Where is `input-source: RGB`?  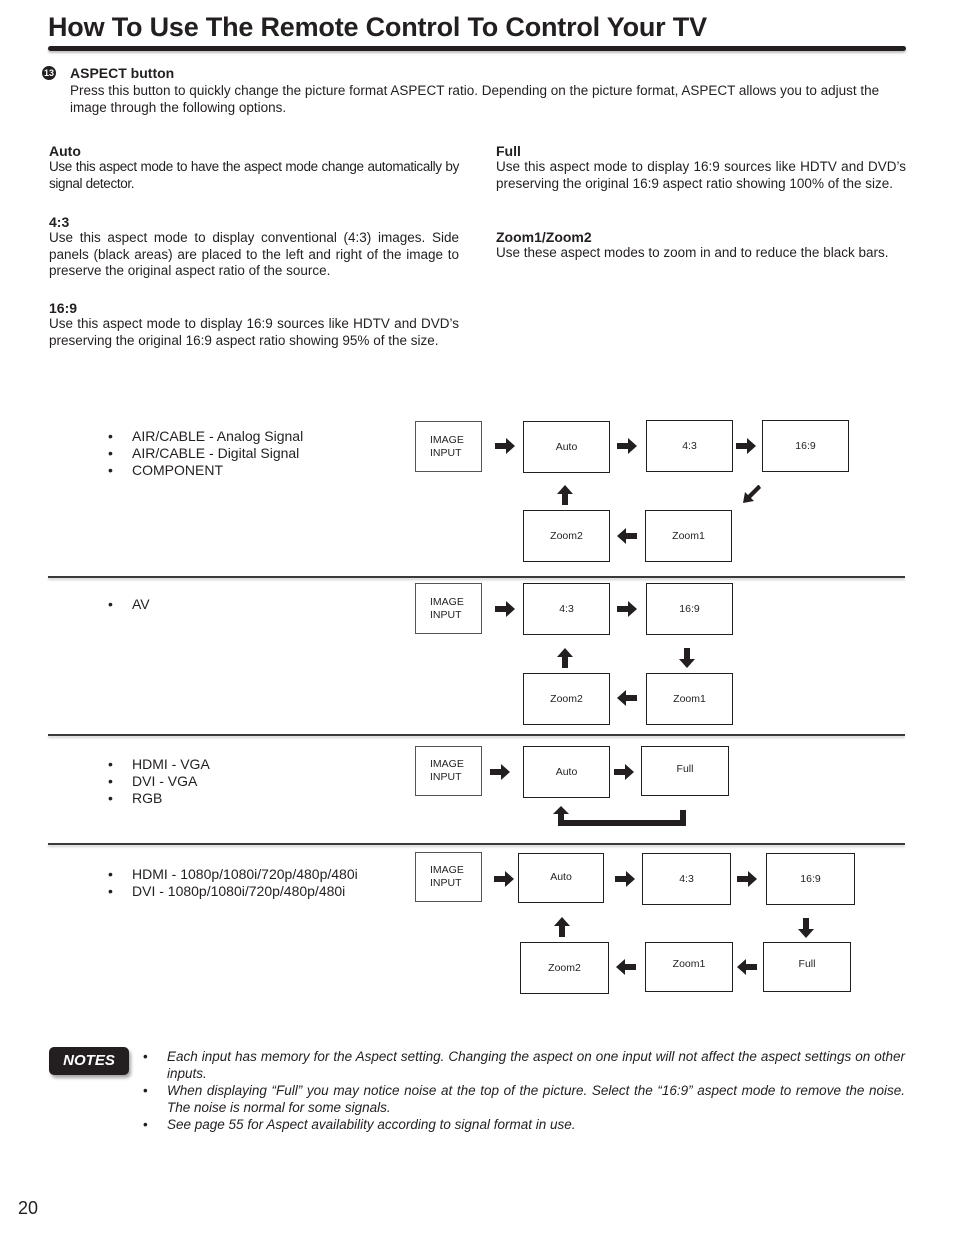
input-source: RGB is located at coordinates (159, 798).